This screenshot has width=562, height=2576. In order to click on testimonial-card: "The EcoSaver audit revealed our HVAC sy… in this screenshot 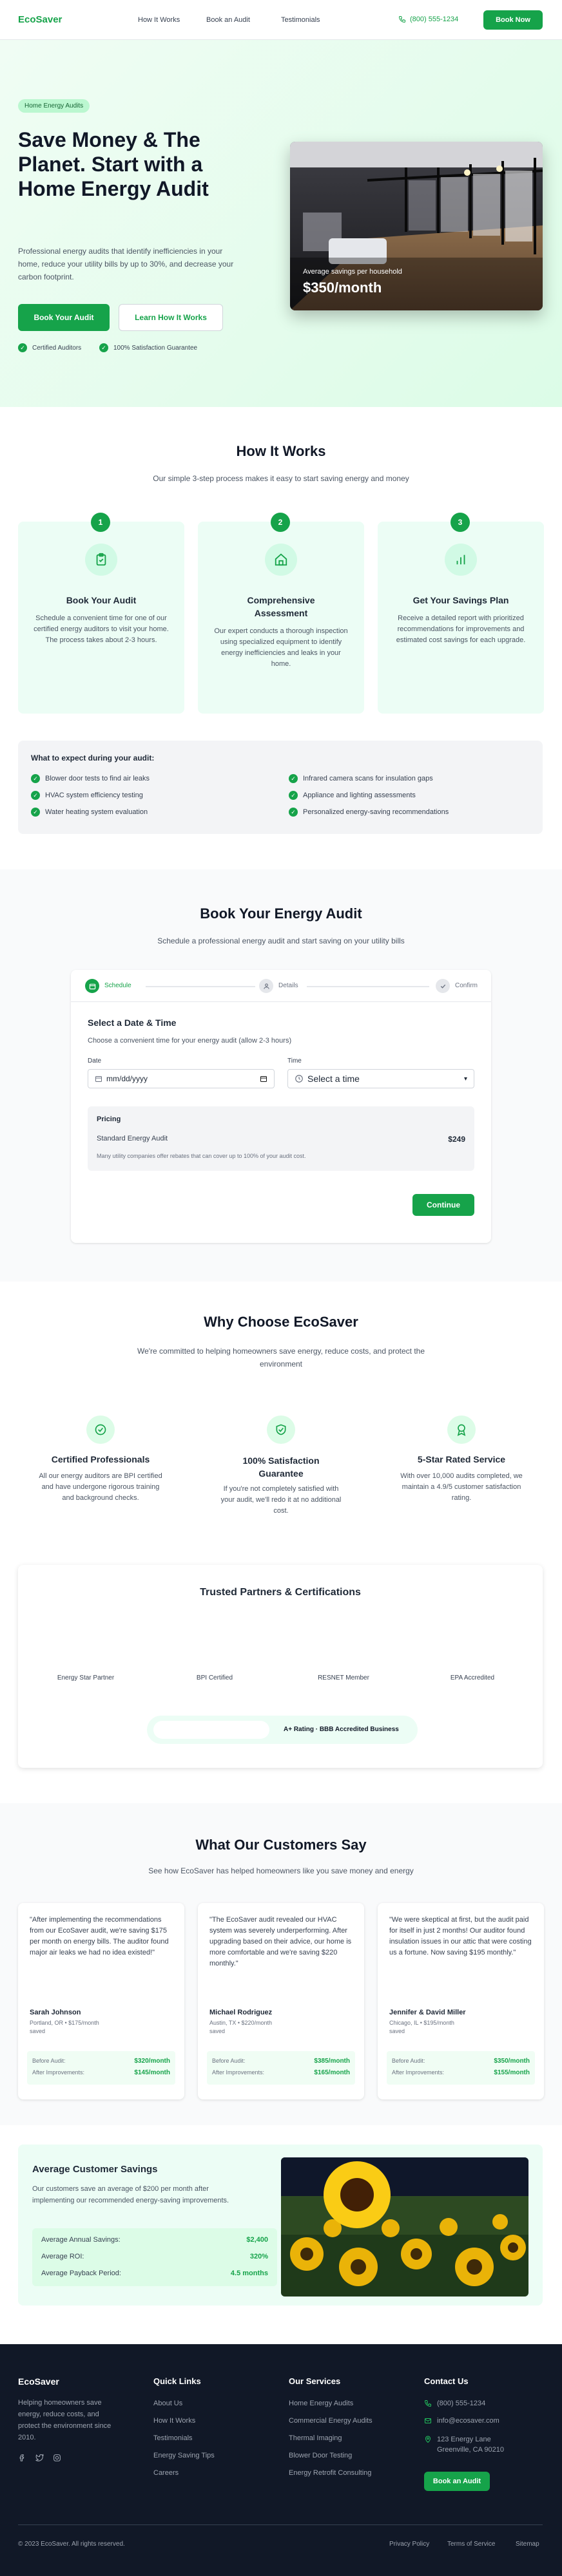, I will do `click(281, 2001)`.